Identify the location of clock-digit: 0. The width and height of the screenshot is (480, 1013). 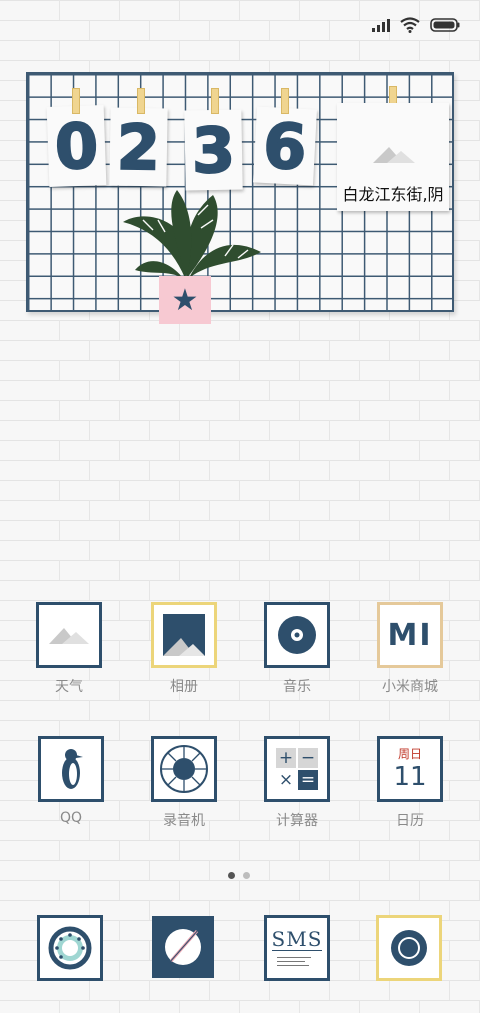
(77, 146).